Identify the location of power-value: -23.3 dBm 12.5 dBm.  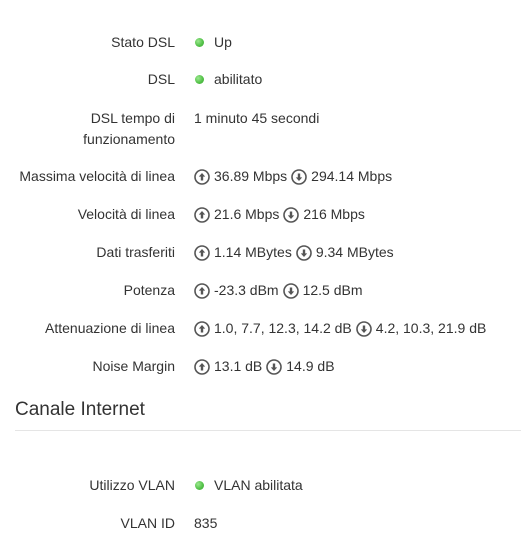
(278, 290).